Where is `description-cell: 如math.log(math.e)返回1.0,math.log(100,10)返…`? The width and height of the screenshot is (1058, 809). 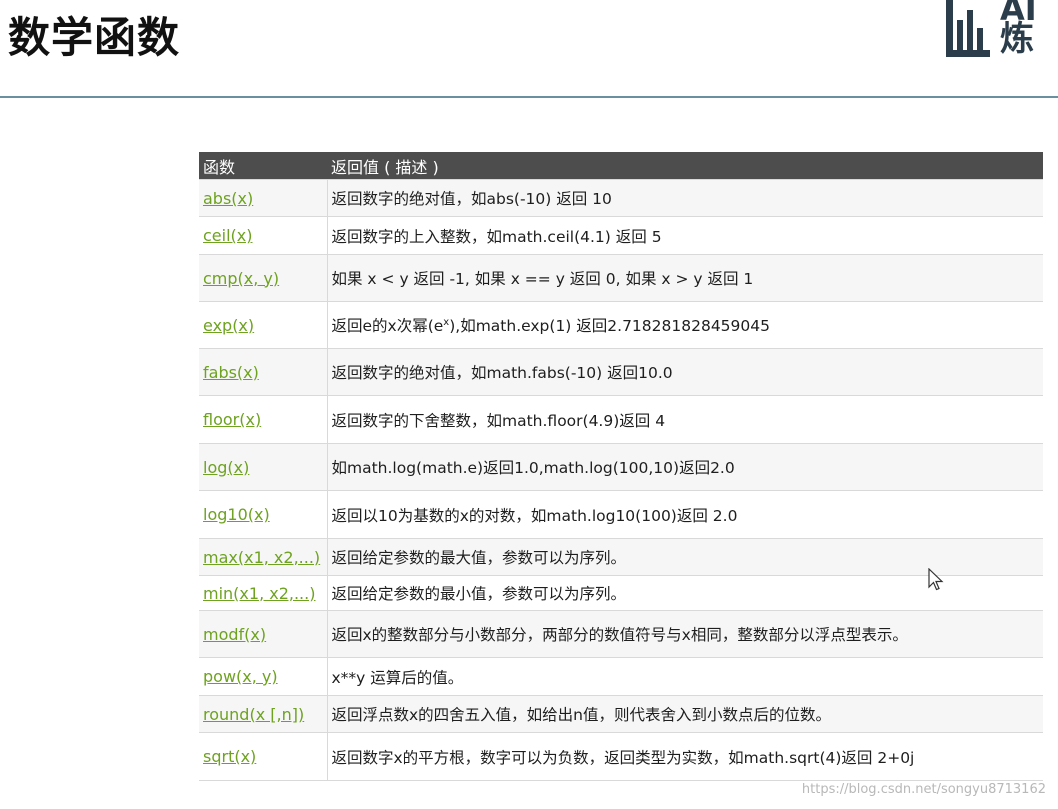 description-cell: 如math.log(math.e)返回1.0,math.log(100,10)返… is located at coordinates (685, 467).